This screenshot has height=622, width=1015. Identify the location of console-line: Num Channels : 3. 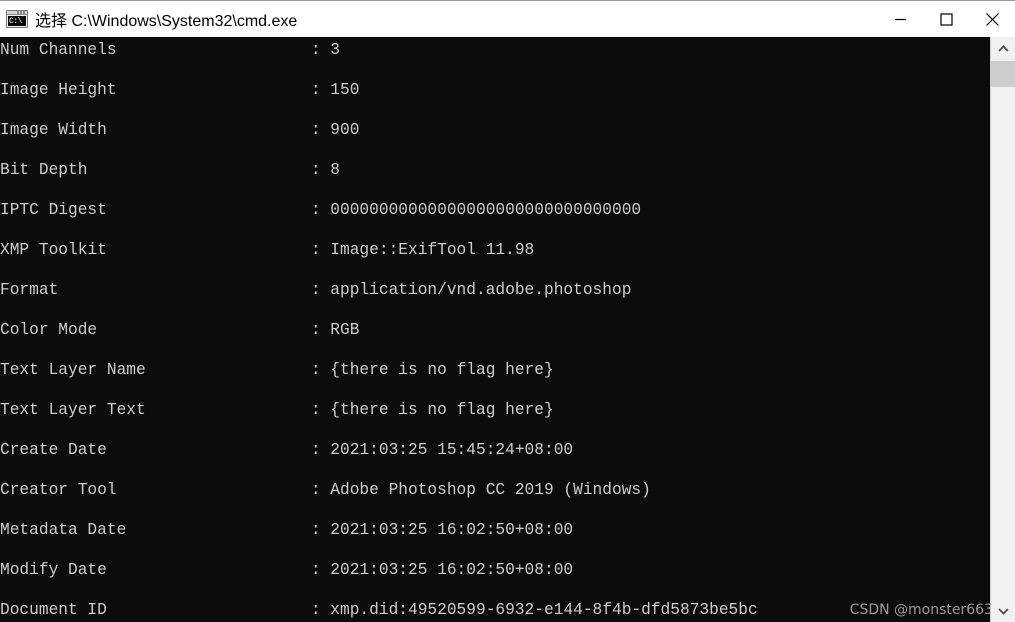
(170, 50).